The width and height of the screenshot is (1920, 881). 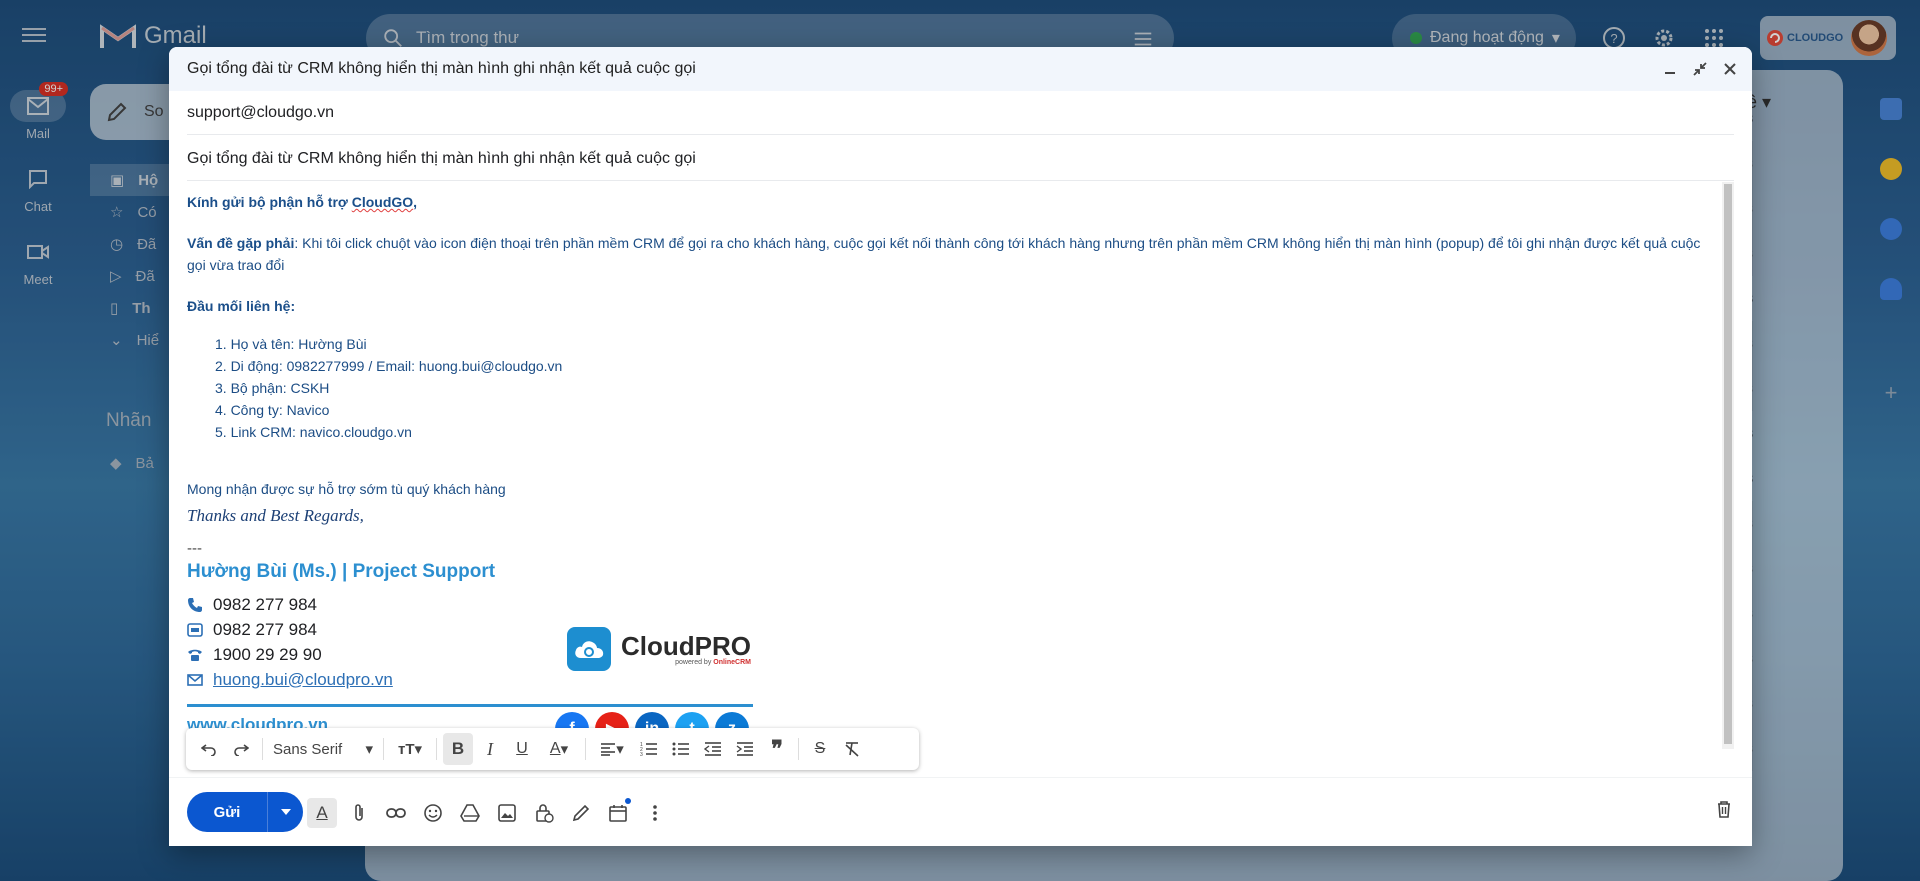 What do you see at coordinates (960, 113) in the screenshot?
I see `recipient-field: support@cloudgo.vn` at bounding box center [960, 113].